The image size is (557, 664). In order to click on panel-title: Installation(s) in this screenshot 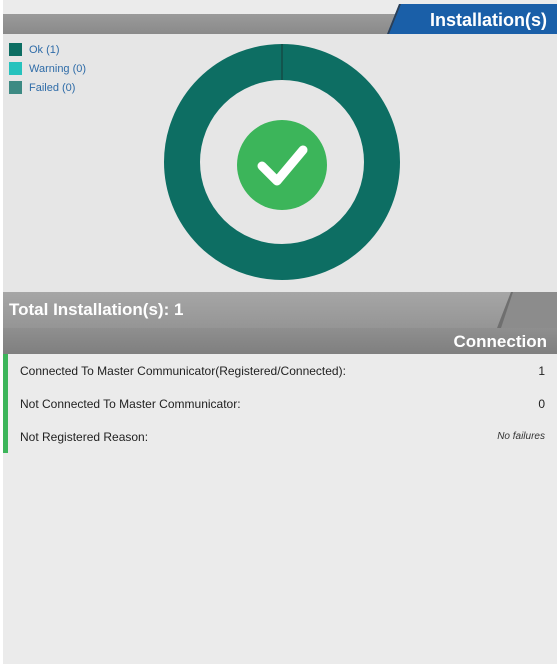, I will do `click(488, 20)`.